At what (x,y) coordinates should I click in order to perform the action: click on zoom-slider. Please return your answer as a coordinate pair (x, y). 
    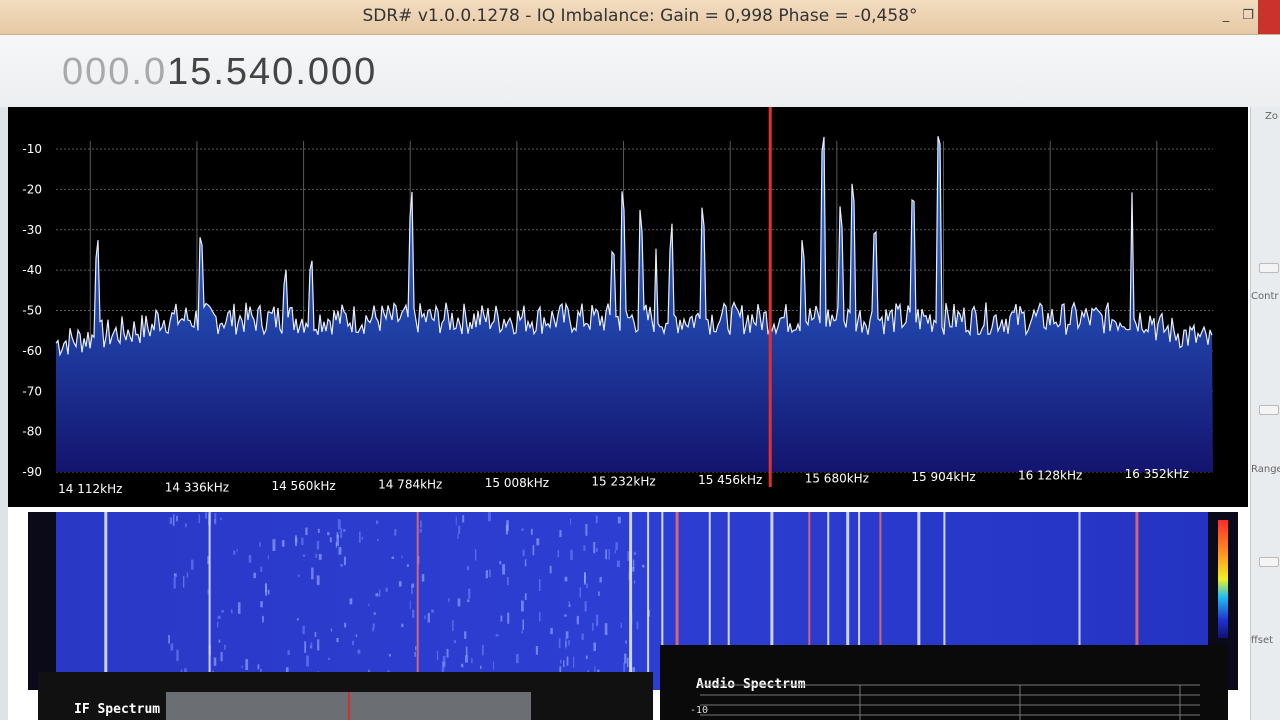
    Looking at the image, I should click on (1269, 268).